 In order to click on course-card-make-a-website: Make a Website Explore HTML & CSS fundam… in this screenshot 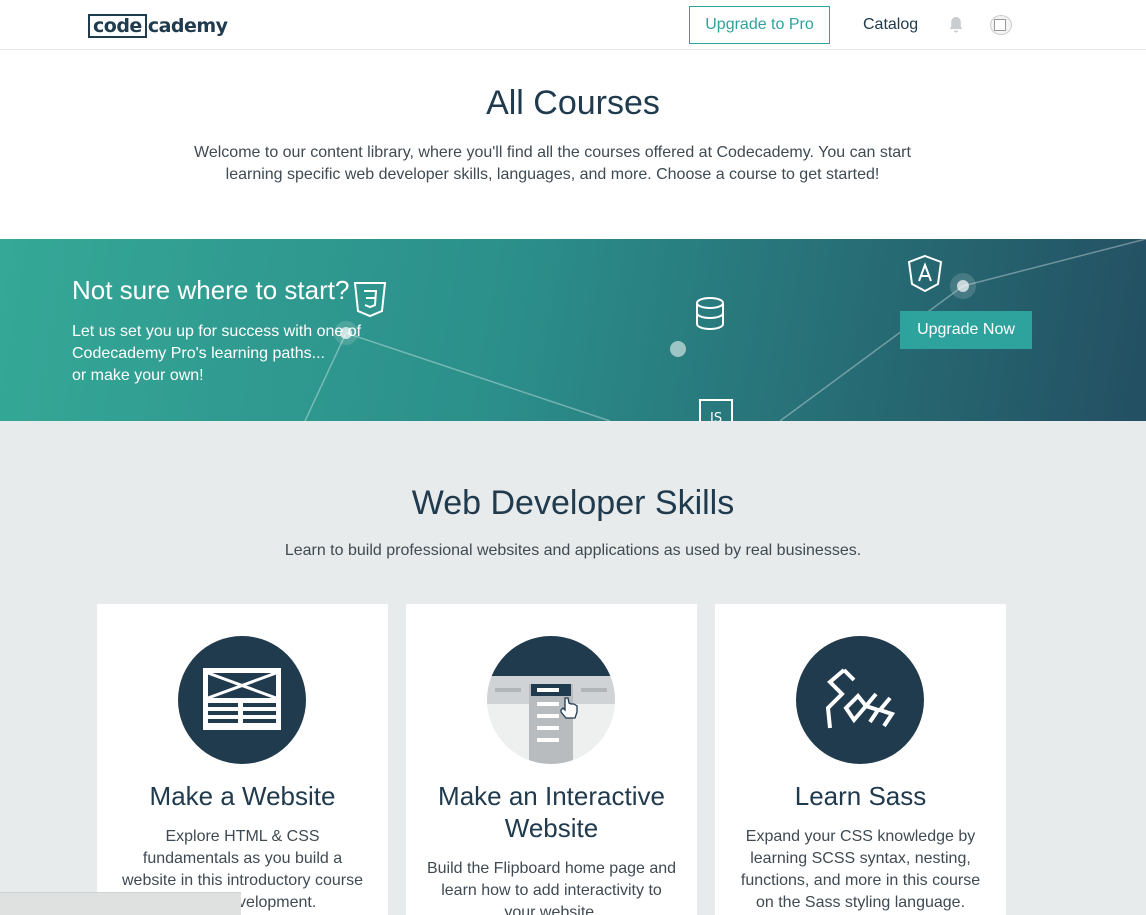, I will do `click(242, 759)`.